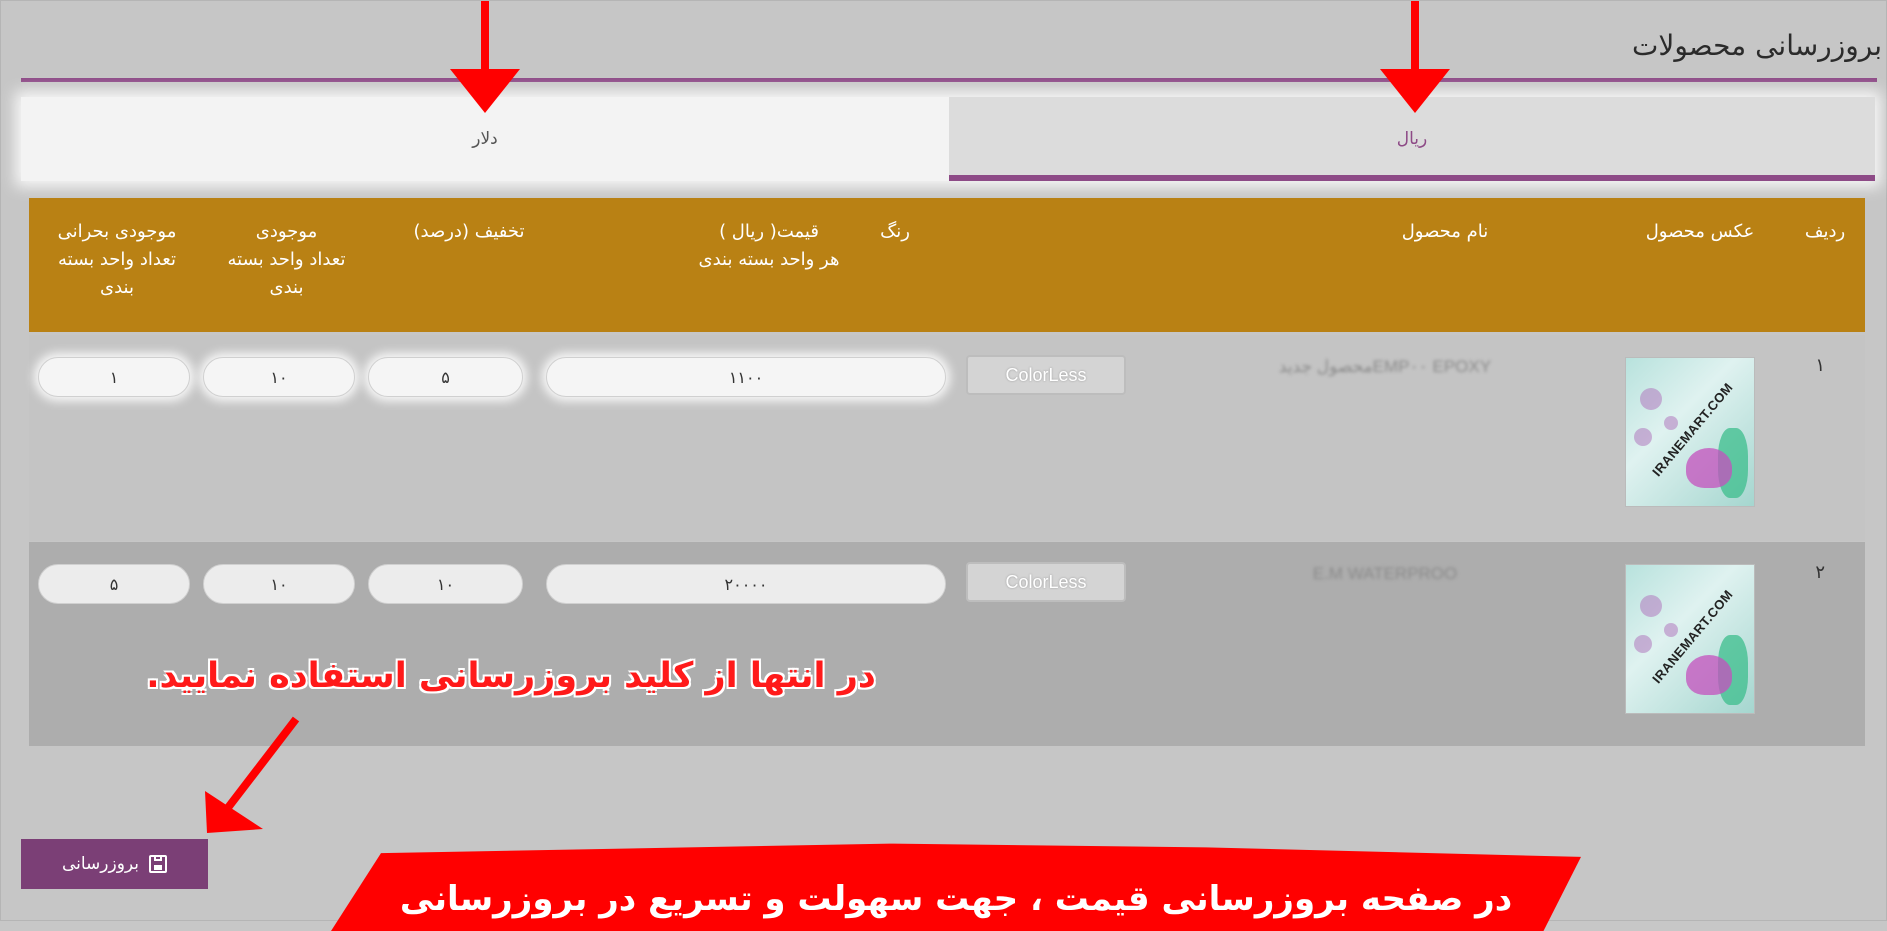 Image resolution: width=1887 pixels, height=931 pixels. I want to click on tab-dollar: دلار, so click(485, 139).